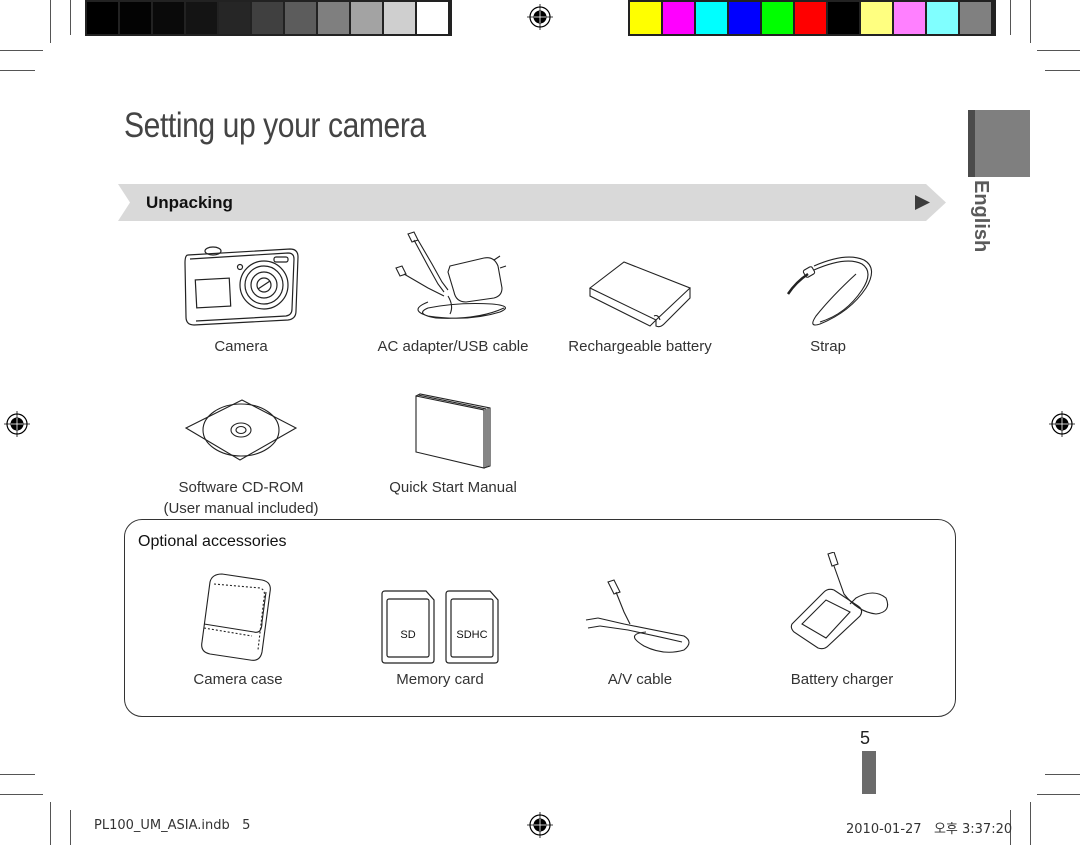  What do you see at coordinates (440, 679) in the screenshot?
I see `item-label-memory-card: Memory card` at bounding box center [440, 679].